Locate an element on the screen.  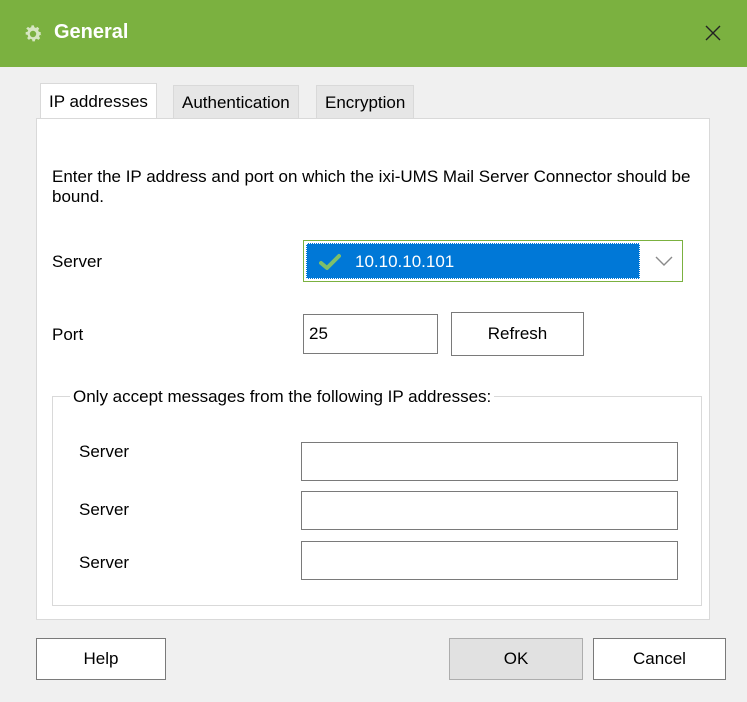
close-icon is located at coordinates (713, 33).